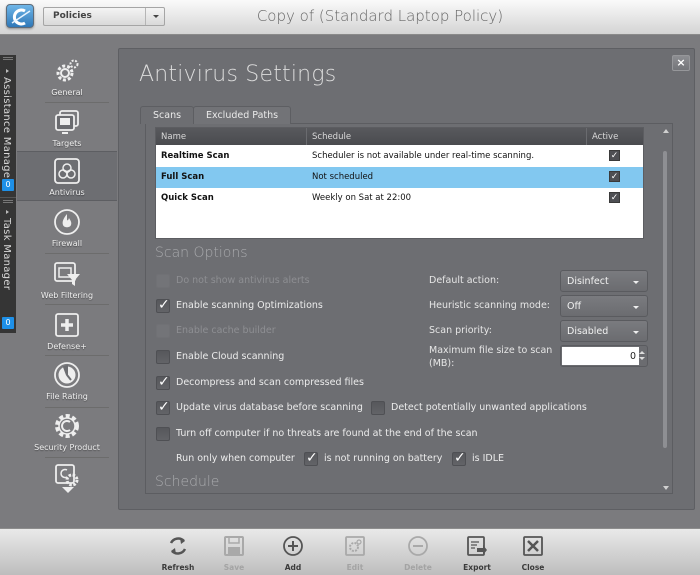  Describe the element at coordinates (201, 253) in the screenshot. I see `scan-options-heading: Scan Options` at that location.